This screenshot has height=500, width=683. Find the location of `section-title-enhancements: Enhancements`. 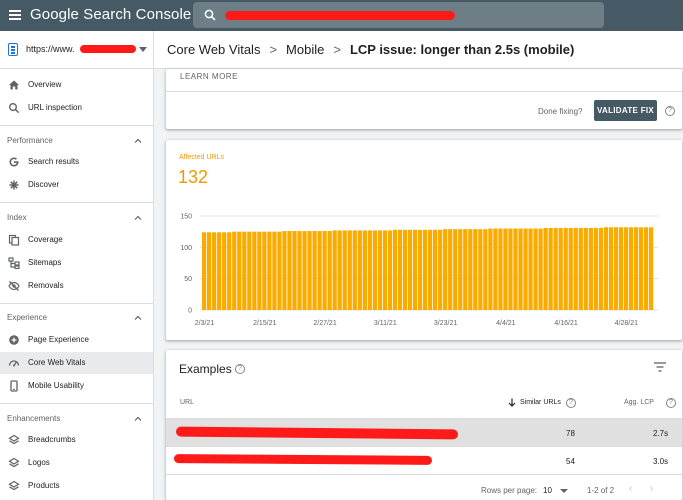

section-title-enhancements: Enhancements is located at coordinates (33, 418).